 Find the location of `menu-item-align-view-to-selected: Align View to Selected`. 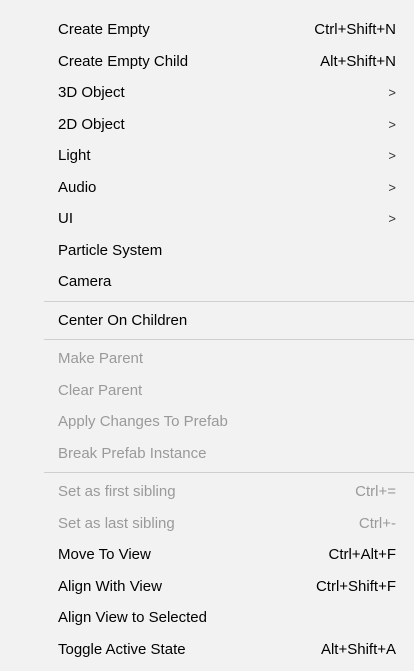

menu-item-align-view-to-selected: Align View to Selected is located at coordinates (207, 618).